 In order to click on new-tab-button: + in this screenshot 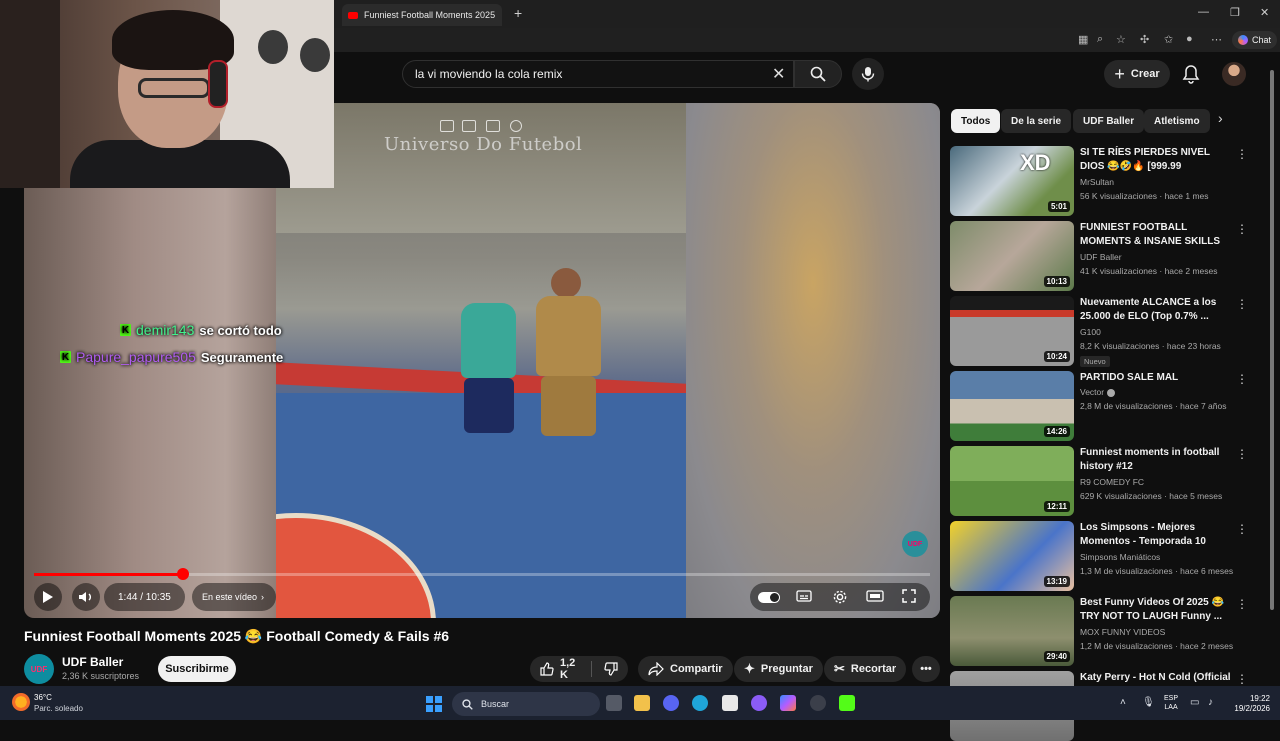, I will do `click(518, 13)`.